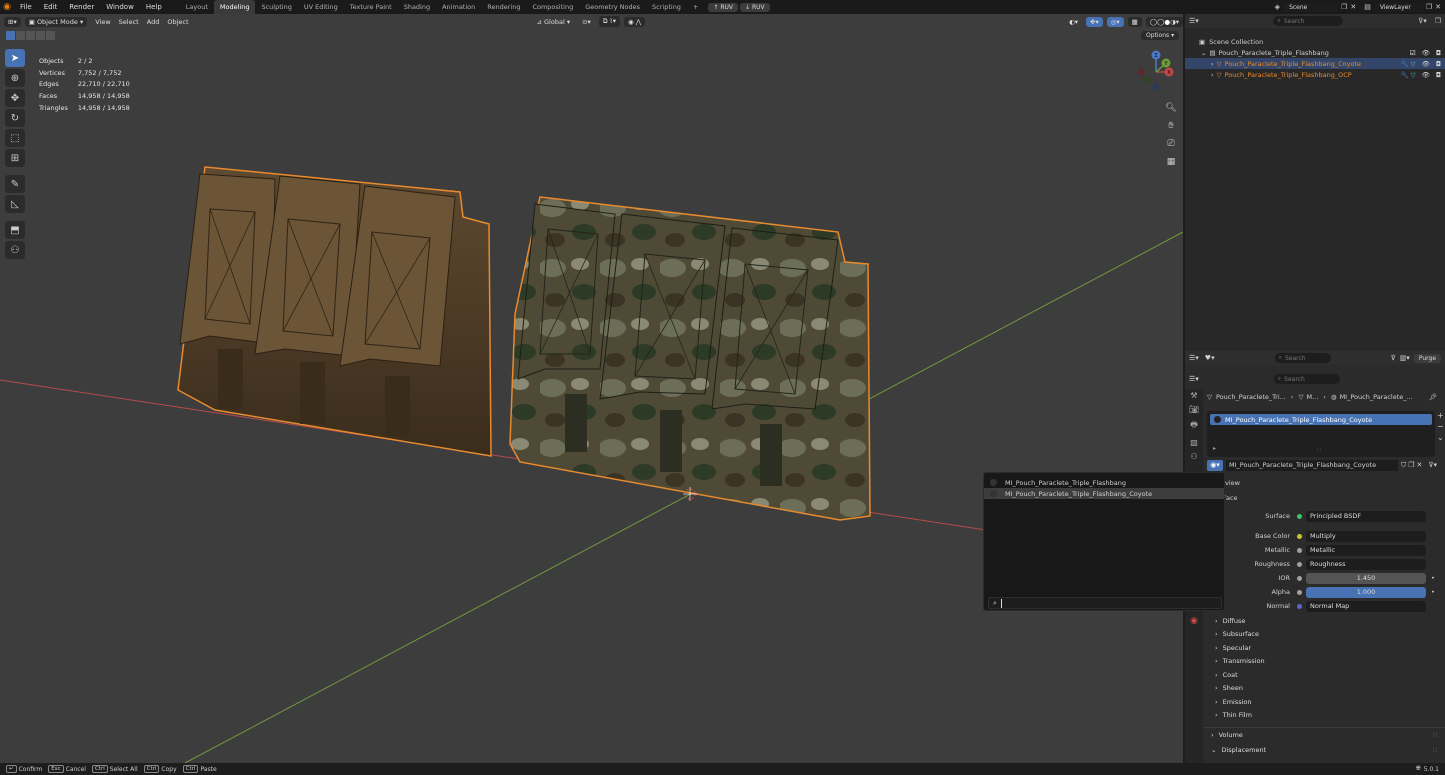 This screenshot has width=1445, height=775. I want to click on subsection-diffuse: › Diffuse, so click(1315, 621).